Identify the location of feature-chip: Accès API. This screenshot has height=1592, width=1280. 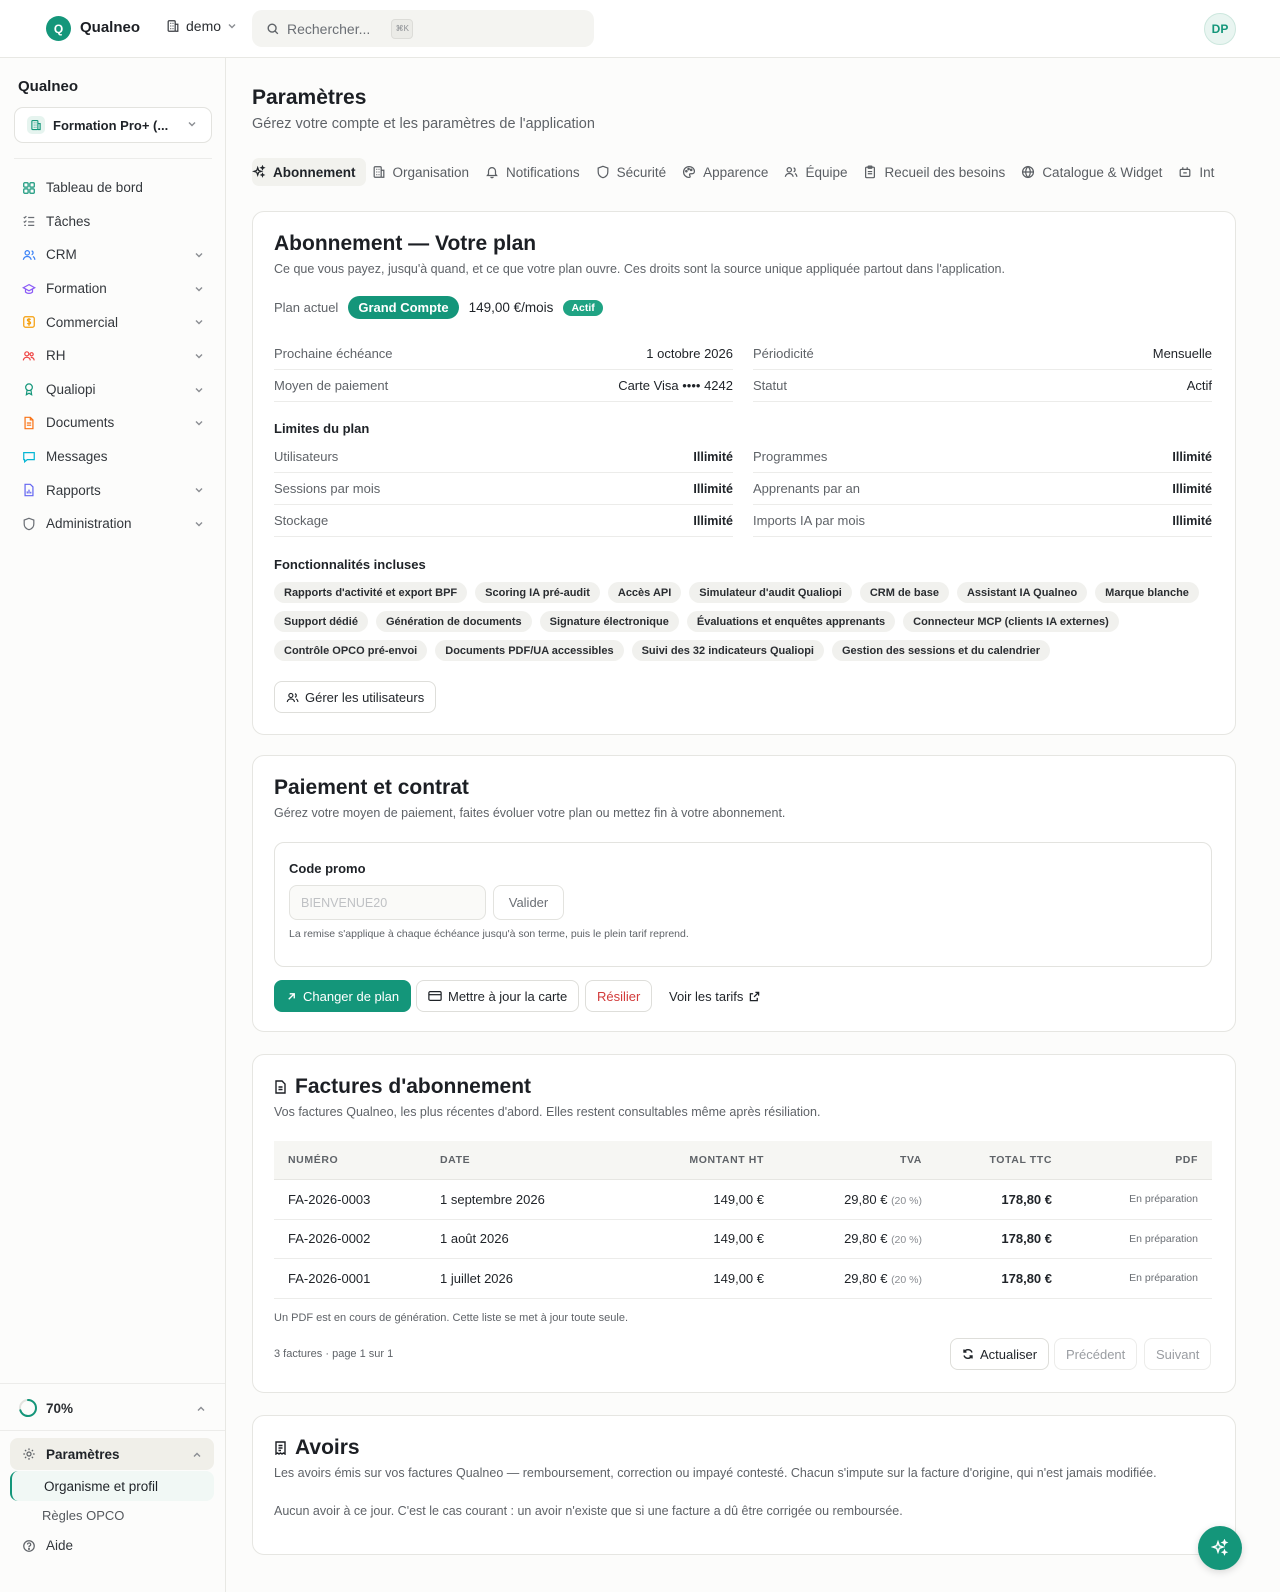
(644, 592).